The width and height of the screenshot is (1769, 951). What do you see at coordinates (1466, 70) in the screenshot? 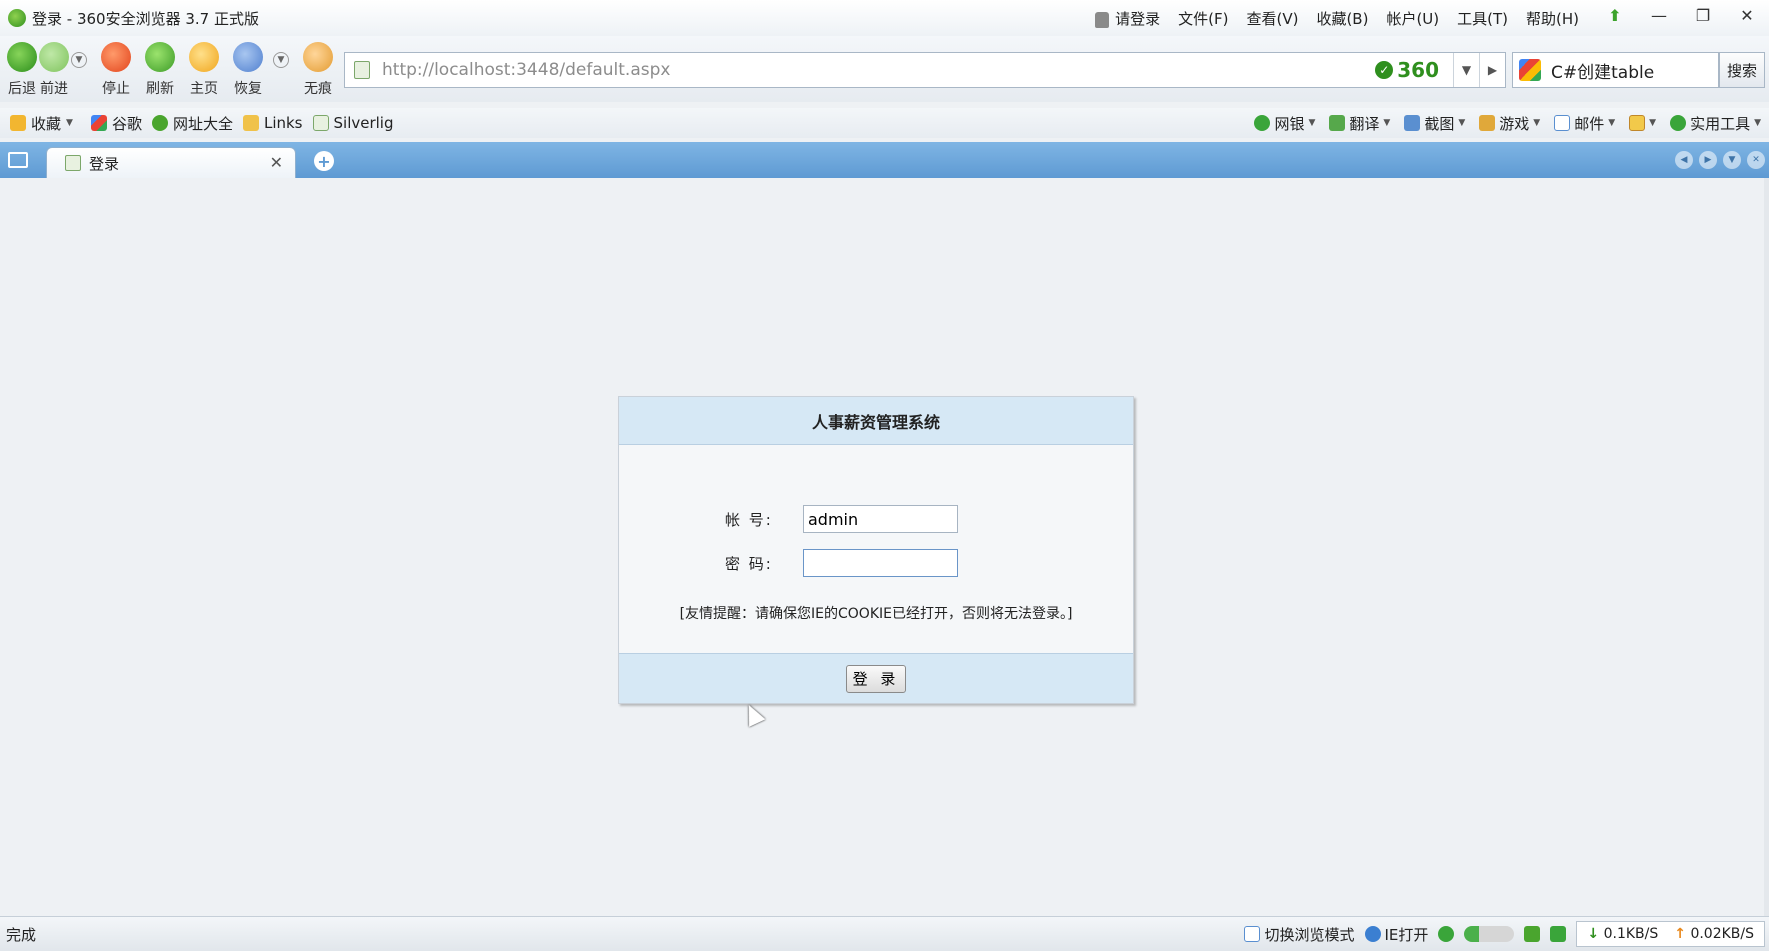
I see `url-dropdown-button: ▼` at bounding box center [1466, 70].